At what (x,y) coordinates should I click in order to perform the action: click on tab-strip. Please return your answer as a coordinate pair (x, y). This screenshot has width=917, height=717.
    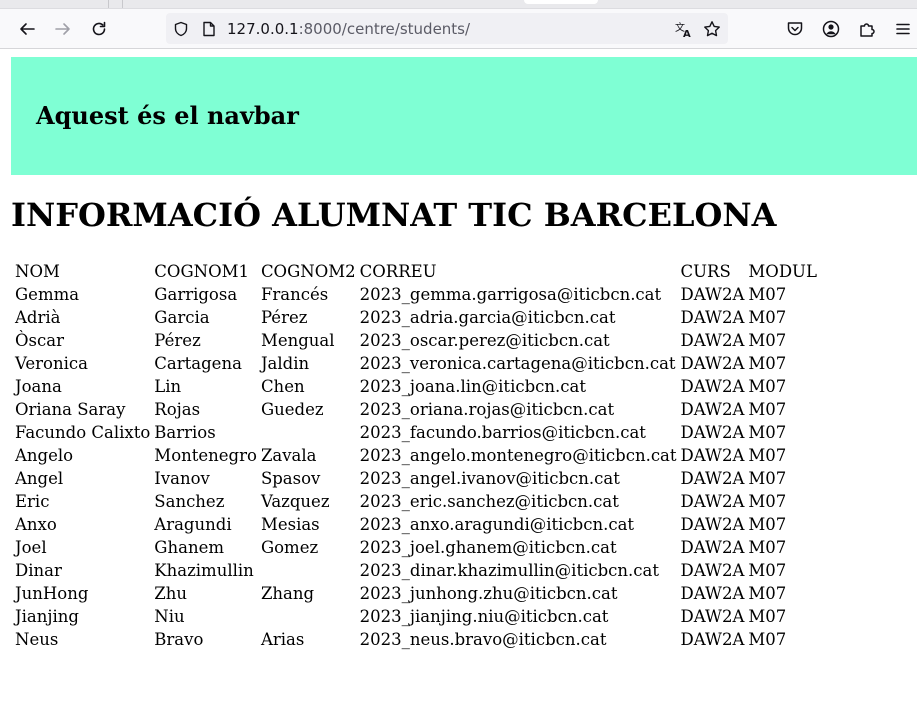
    Looking at the image, I should click on (458, 4).